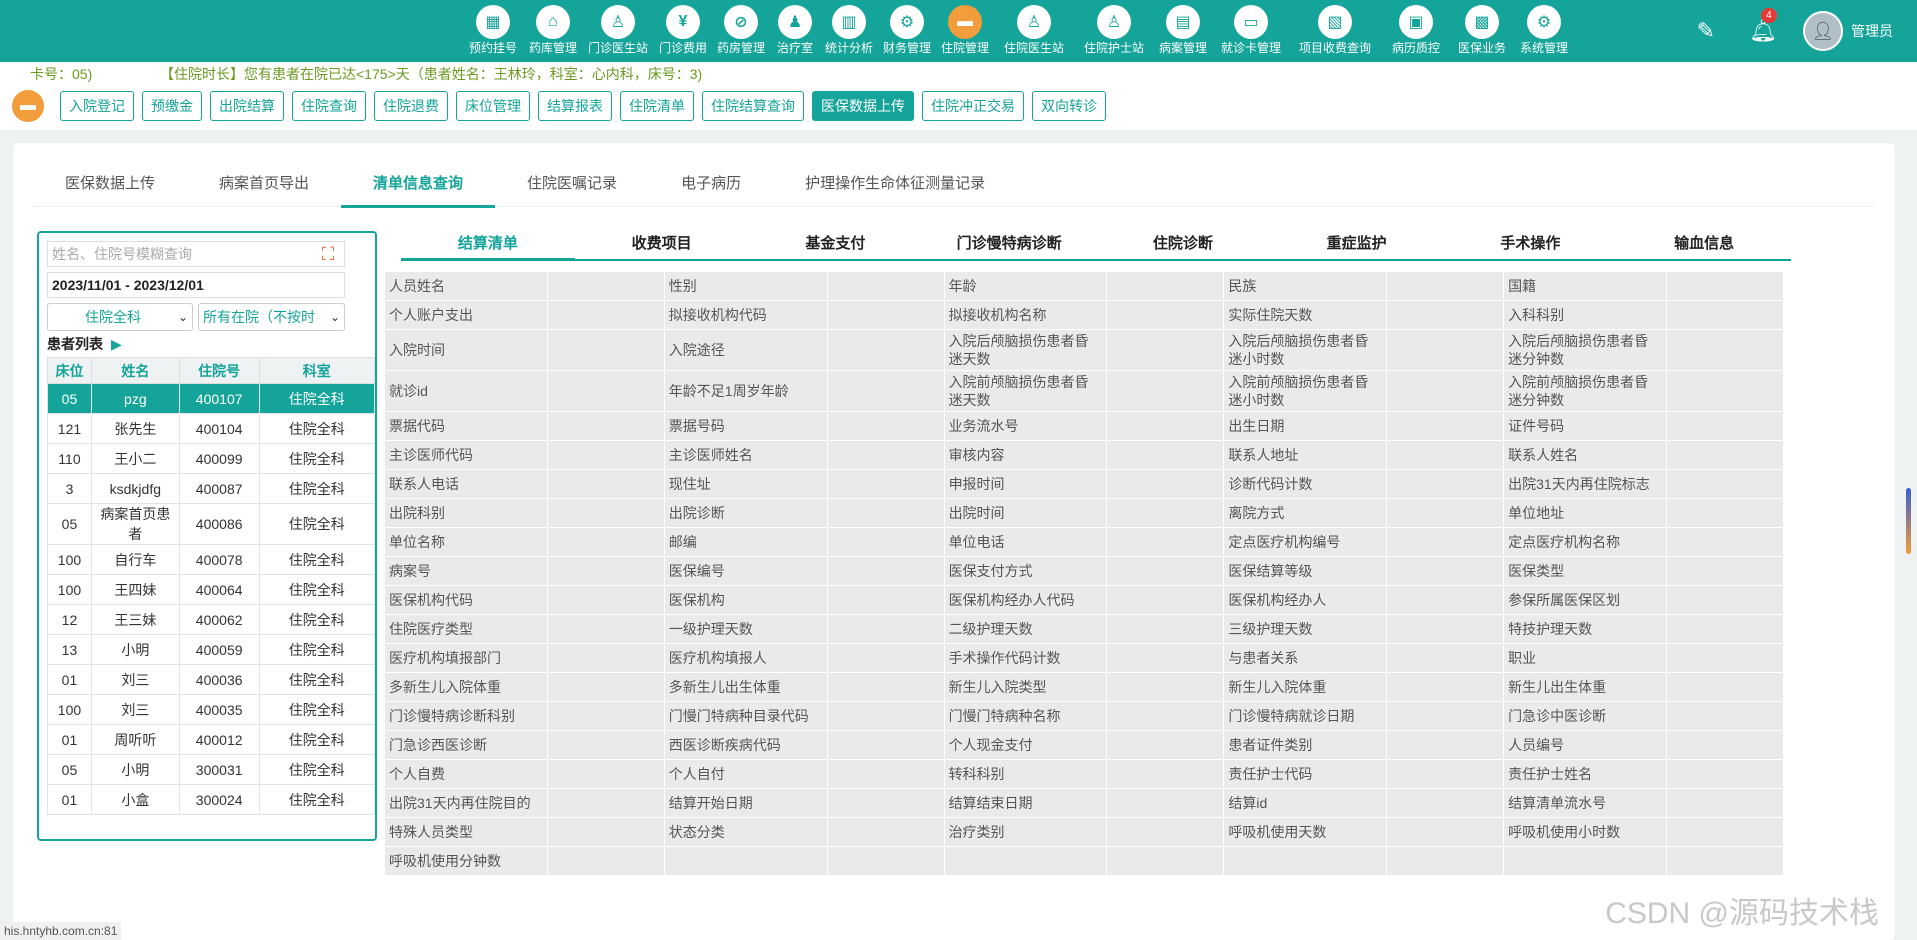 This screenshot has width=1917, height=940. What do you see at coordinates (211, 428) in the screenshot?
I see `table-row: 121 张先生 400104 住院全科` at bounding box center [211, 428].